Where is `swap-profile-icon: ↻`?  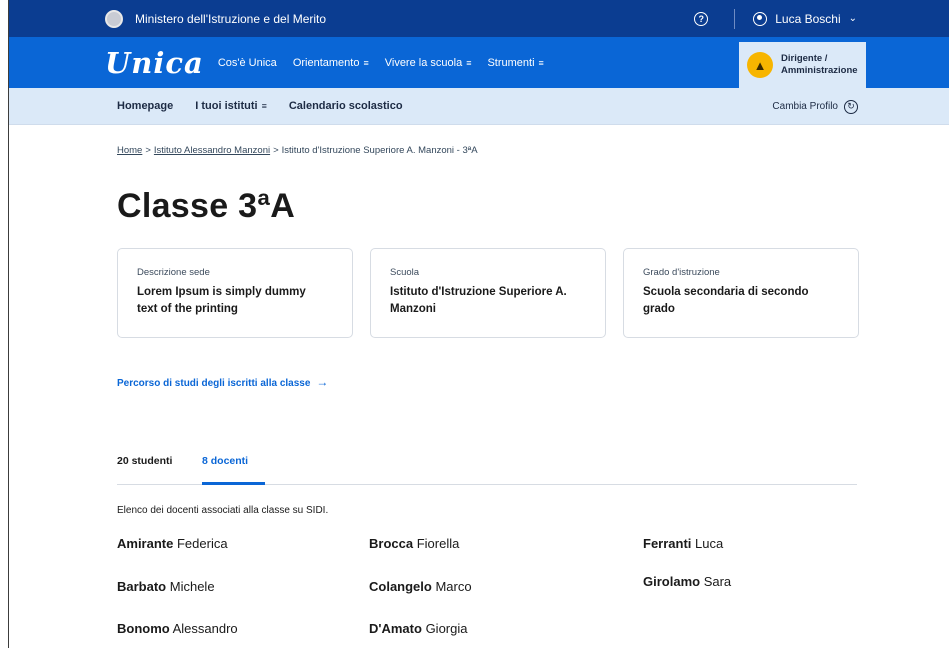
swap-profile-icon: ↻ is located at coordinates (851, 106).